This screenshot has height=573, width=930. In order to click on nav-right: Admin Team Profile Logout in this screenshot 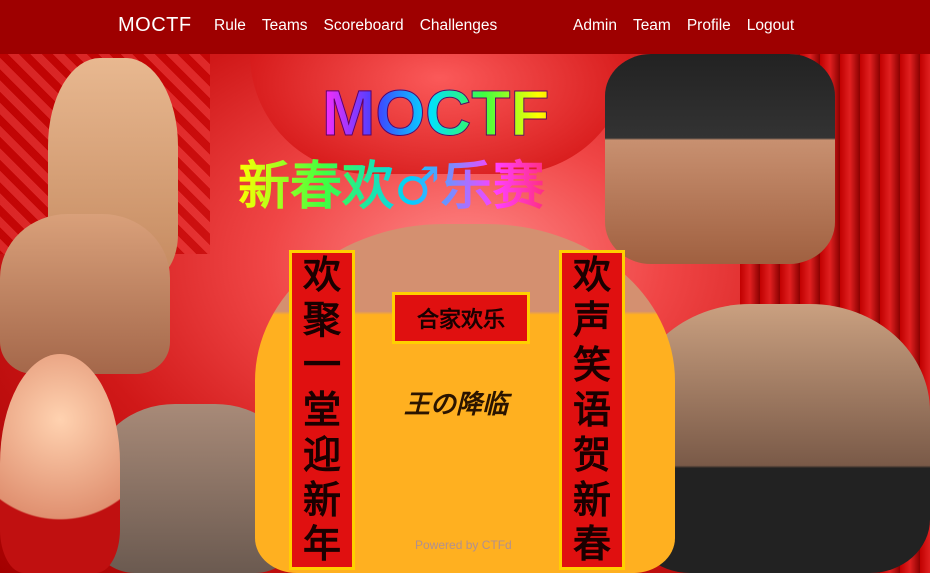, I will do `click(691, 26)`.